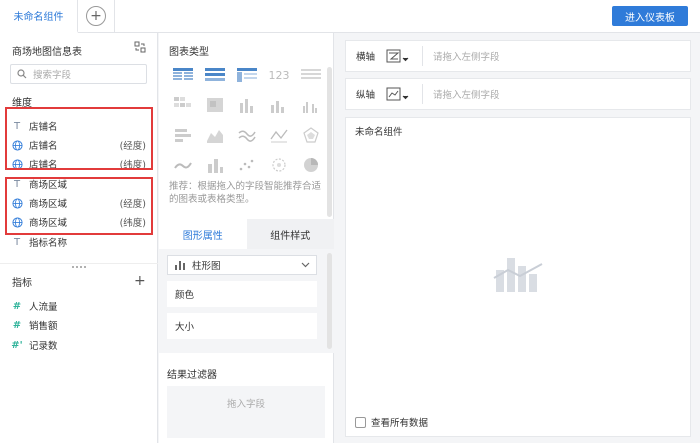 This screenshot has height=443, width=700. Describe the element at coordinates (366, 57) in the screenshot. I see `x-axis-label: 横轴` at that location.